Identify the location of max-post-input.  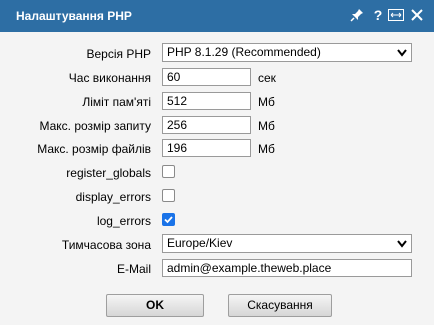
(206, 125).